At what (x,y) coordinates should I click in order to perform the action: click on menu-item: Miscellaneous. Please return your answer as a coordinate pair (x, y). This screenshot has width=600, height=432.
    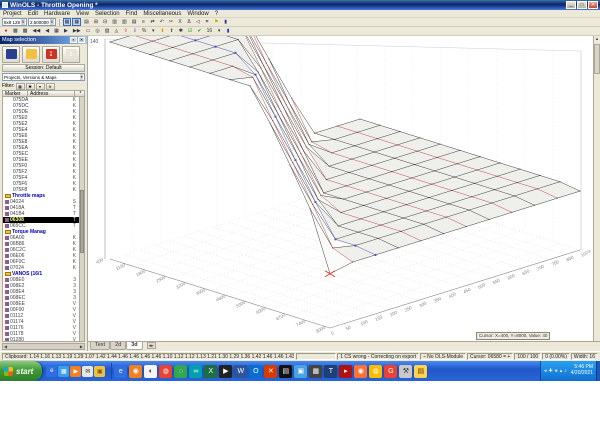
    Looking at the image, I should click on (162, 14).